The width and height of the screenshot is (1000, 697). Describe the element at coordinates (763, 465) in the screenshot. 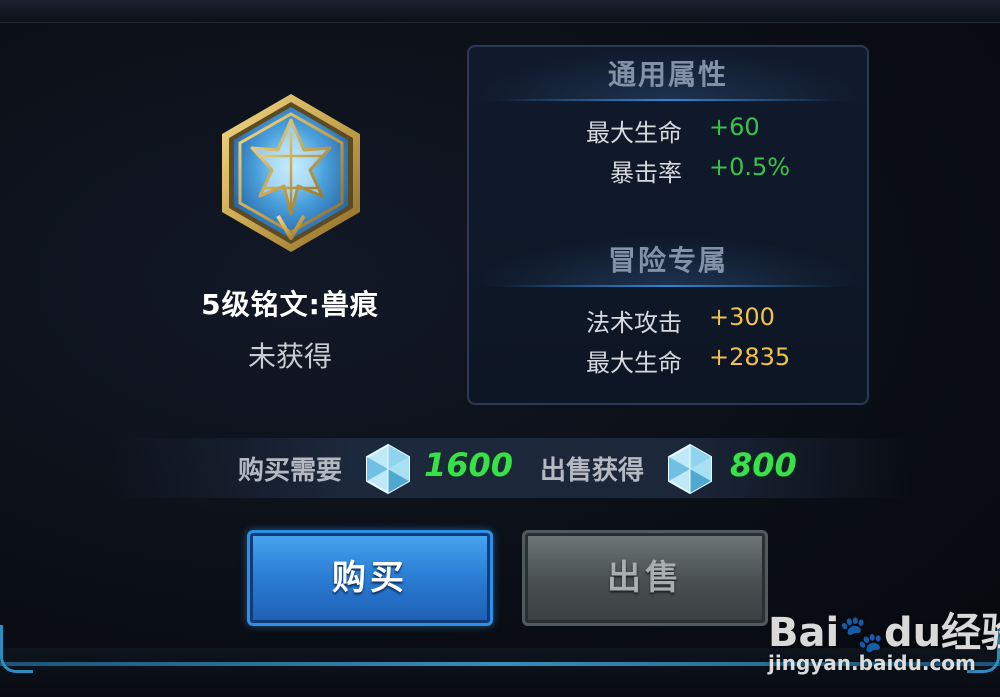

I see `sell-gain-value: 800` at that location.